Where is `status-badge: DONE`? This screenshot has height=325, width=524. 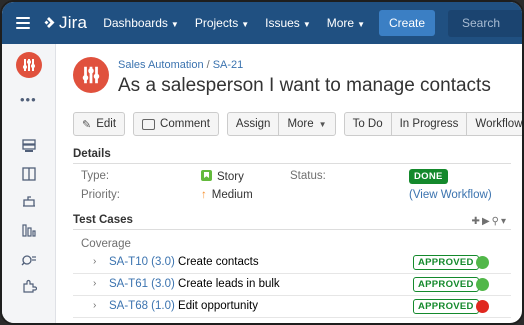 status-badge: DONE is located at coordinates (428, 176).